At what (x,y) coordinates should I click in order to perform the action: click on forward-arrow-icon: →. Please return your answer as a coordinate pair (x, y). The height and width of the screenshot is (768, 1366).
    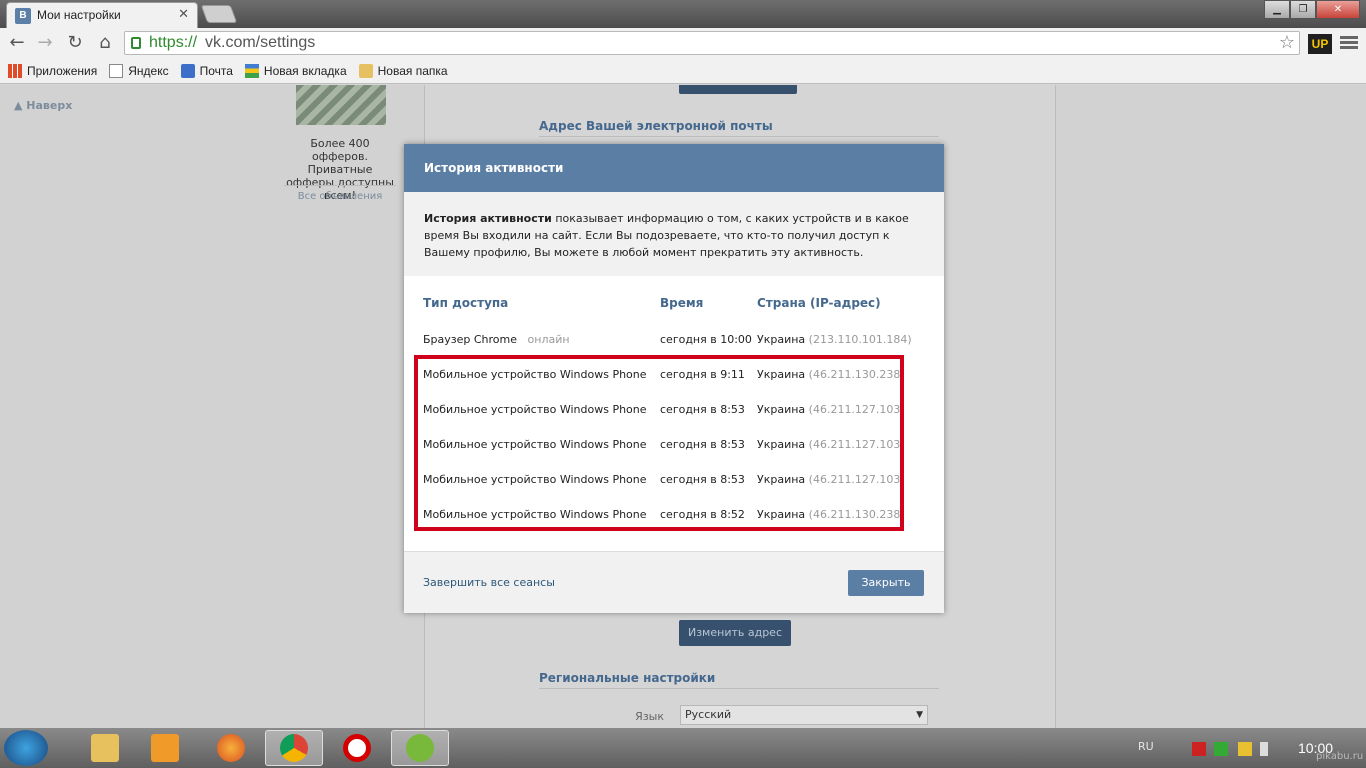
    Looking at the image, I should click on (45, 43).